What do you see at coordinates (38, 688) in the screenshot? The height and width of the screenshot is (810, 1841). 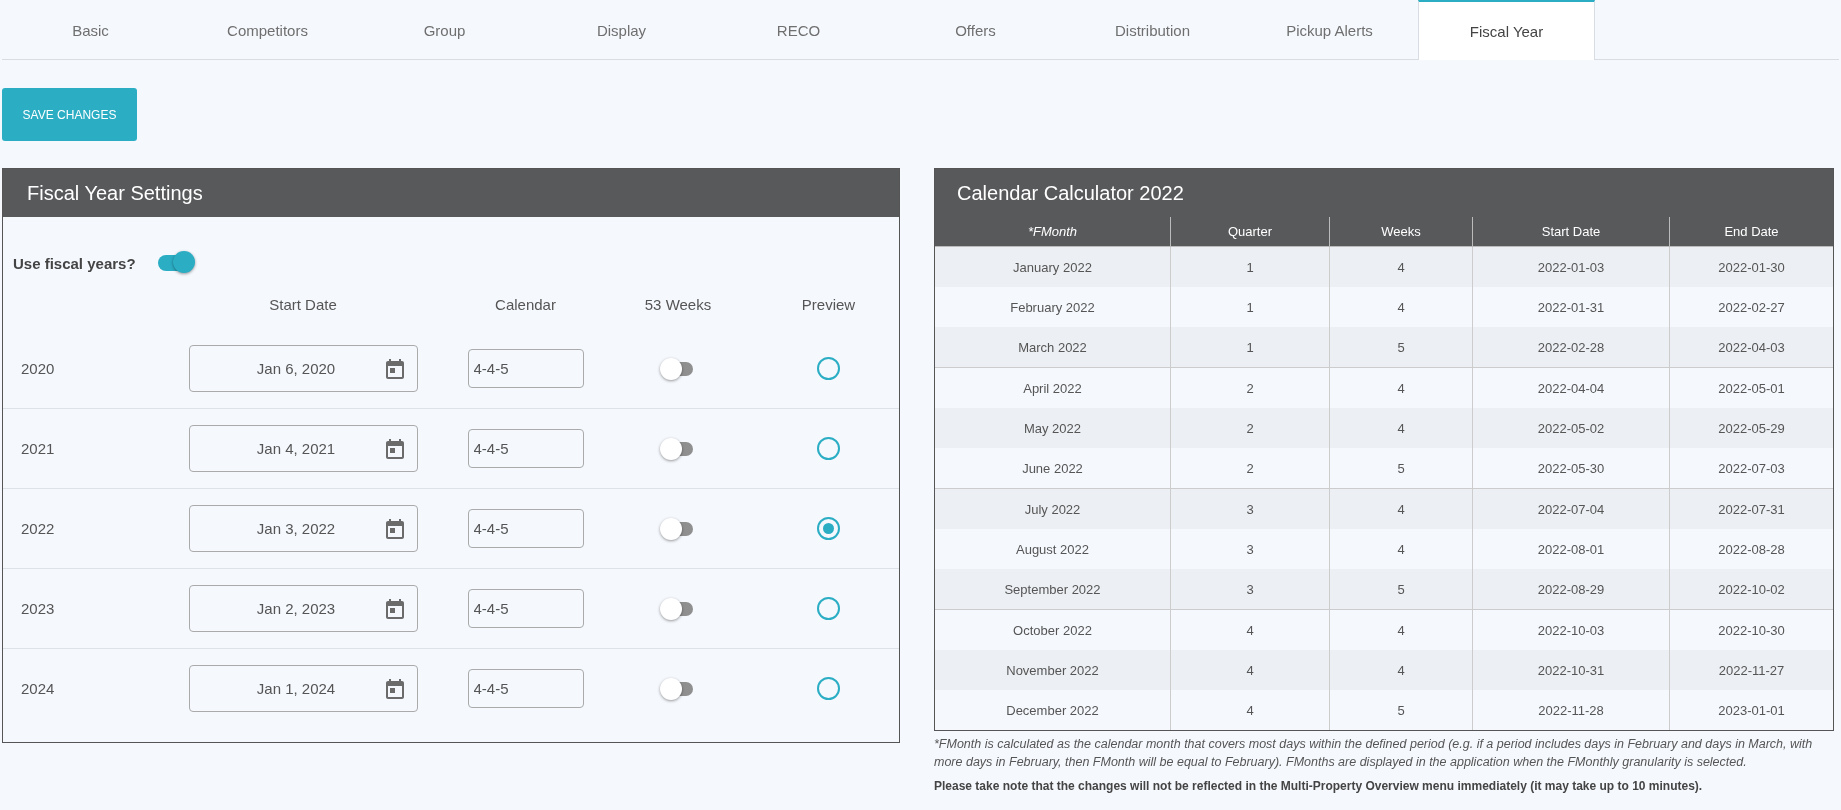 I see `year-label: 2024` at bounding box center [38, 688].